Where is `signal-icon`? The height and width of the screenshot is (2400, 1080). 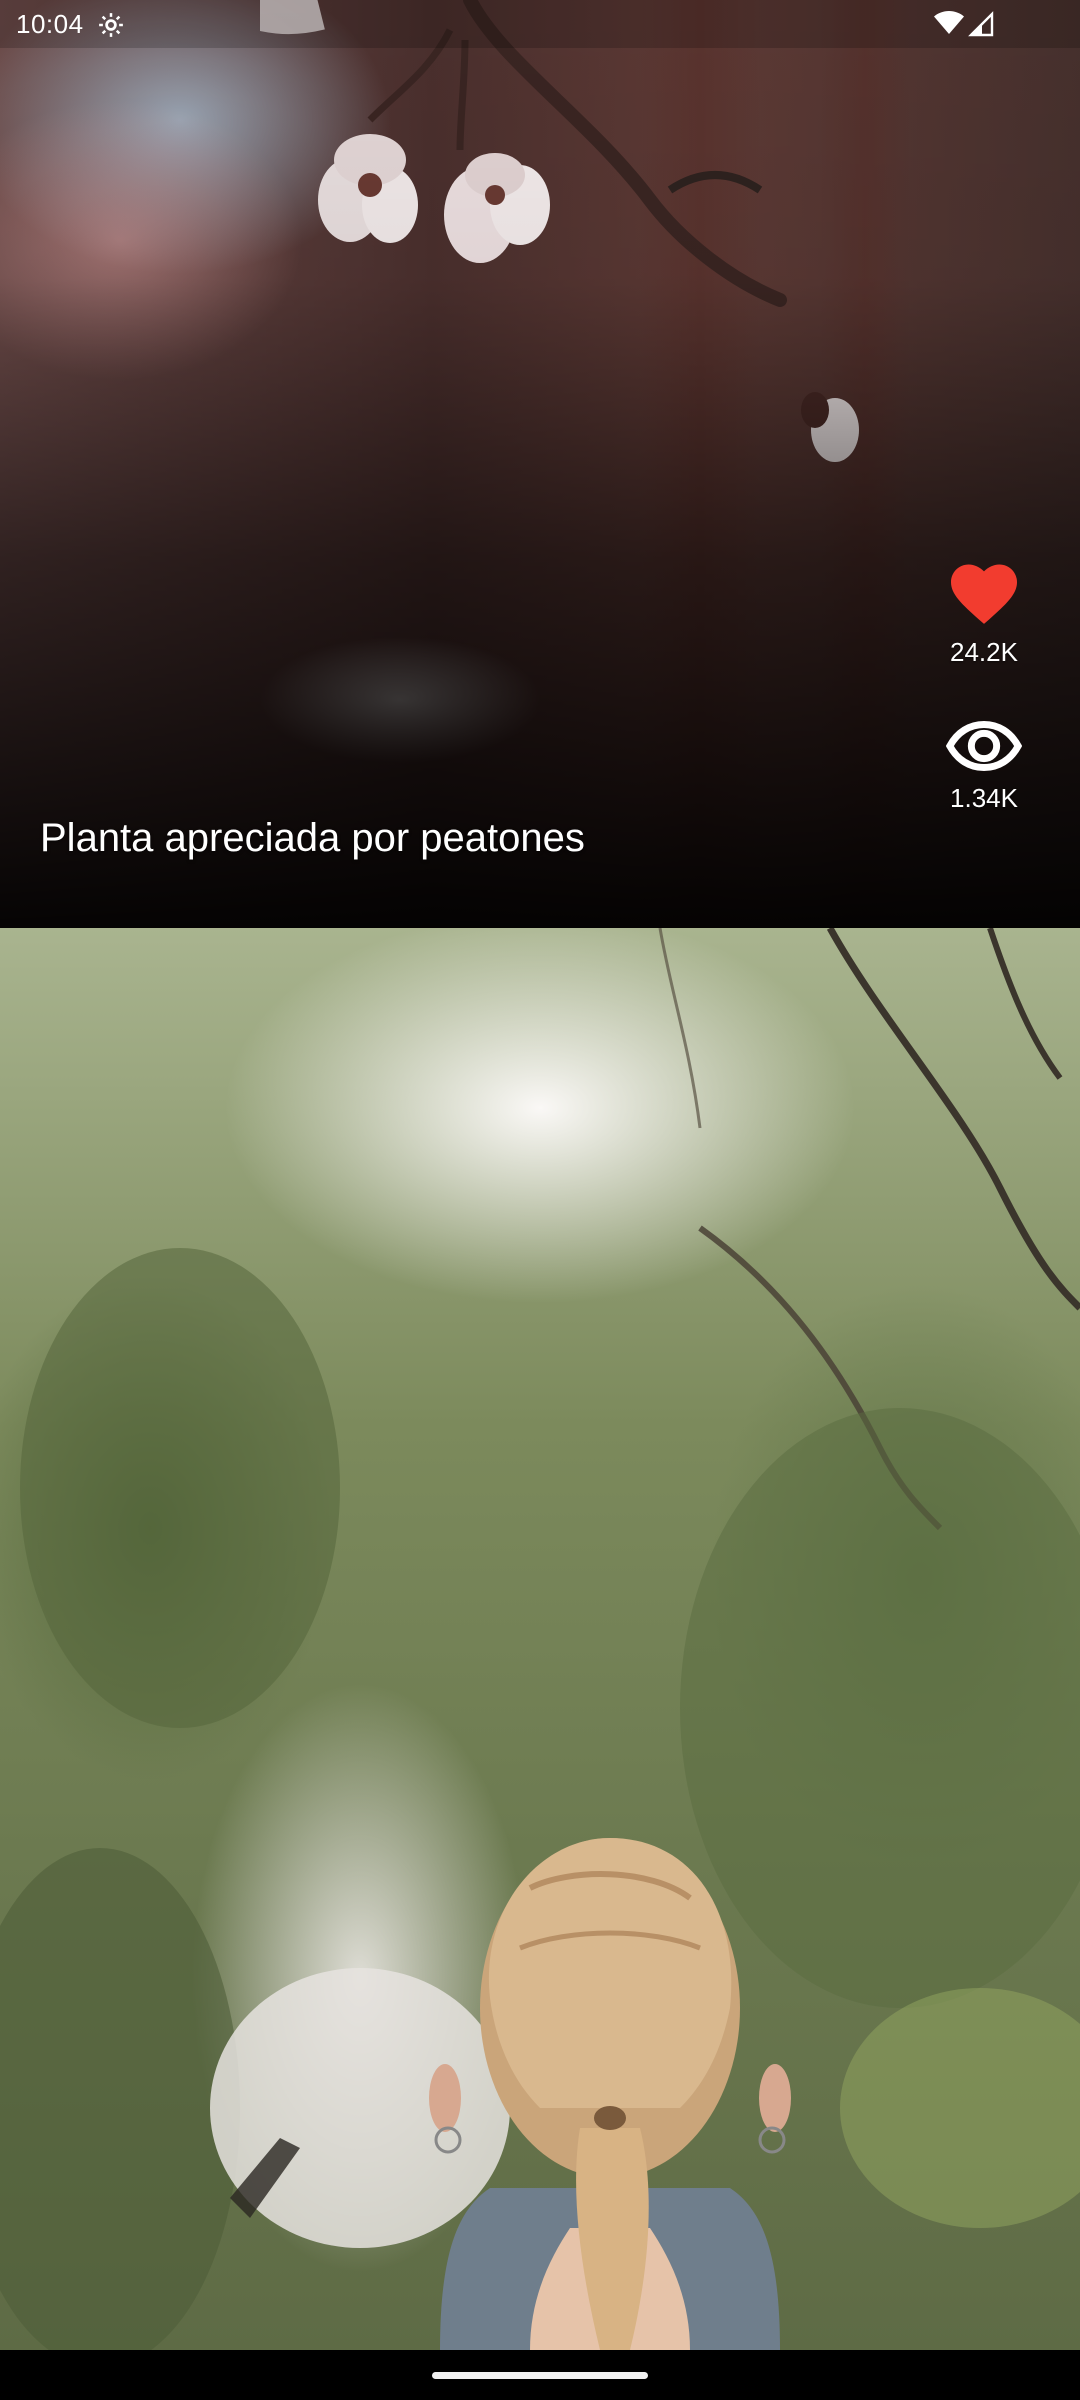
signal-icon is located at coordinates (981, 24).